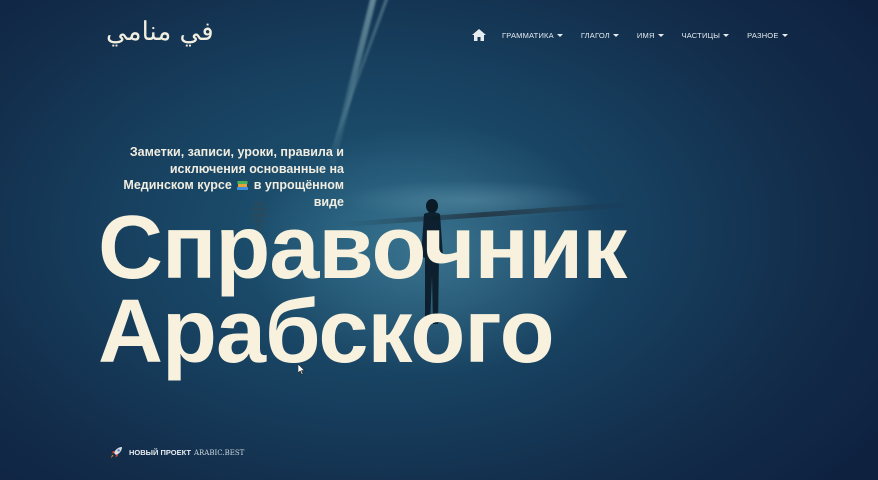 The width and height of the screenshot is (878, 480). I want to click on mouse-cursor-icon, so click(302, 369).